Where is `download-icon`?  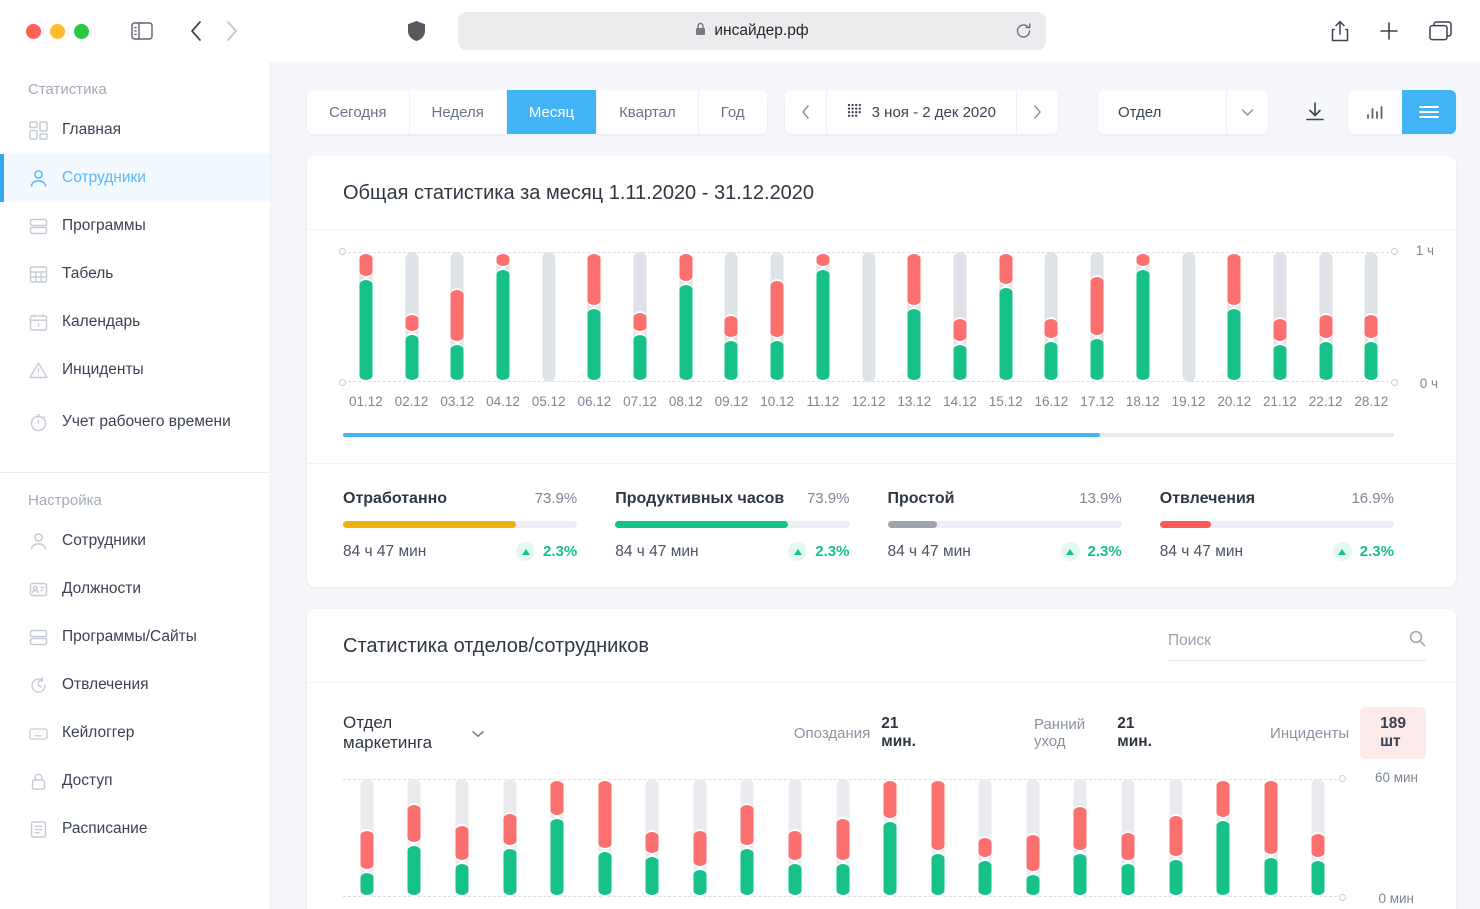 download-icon is located at coordinates (1315, 112).